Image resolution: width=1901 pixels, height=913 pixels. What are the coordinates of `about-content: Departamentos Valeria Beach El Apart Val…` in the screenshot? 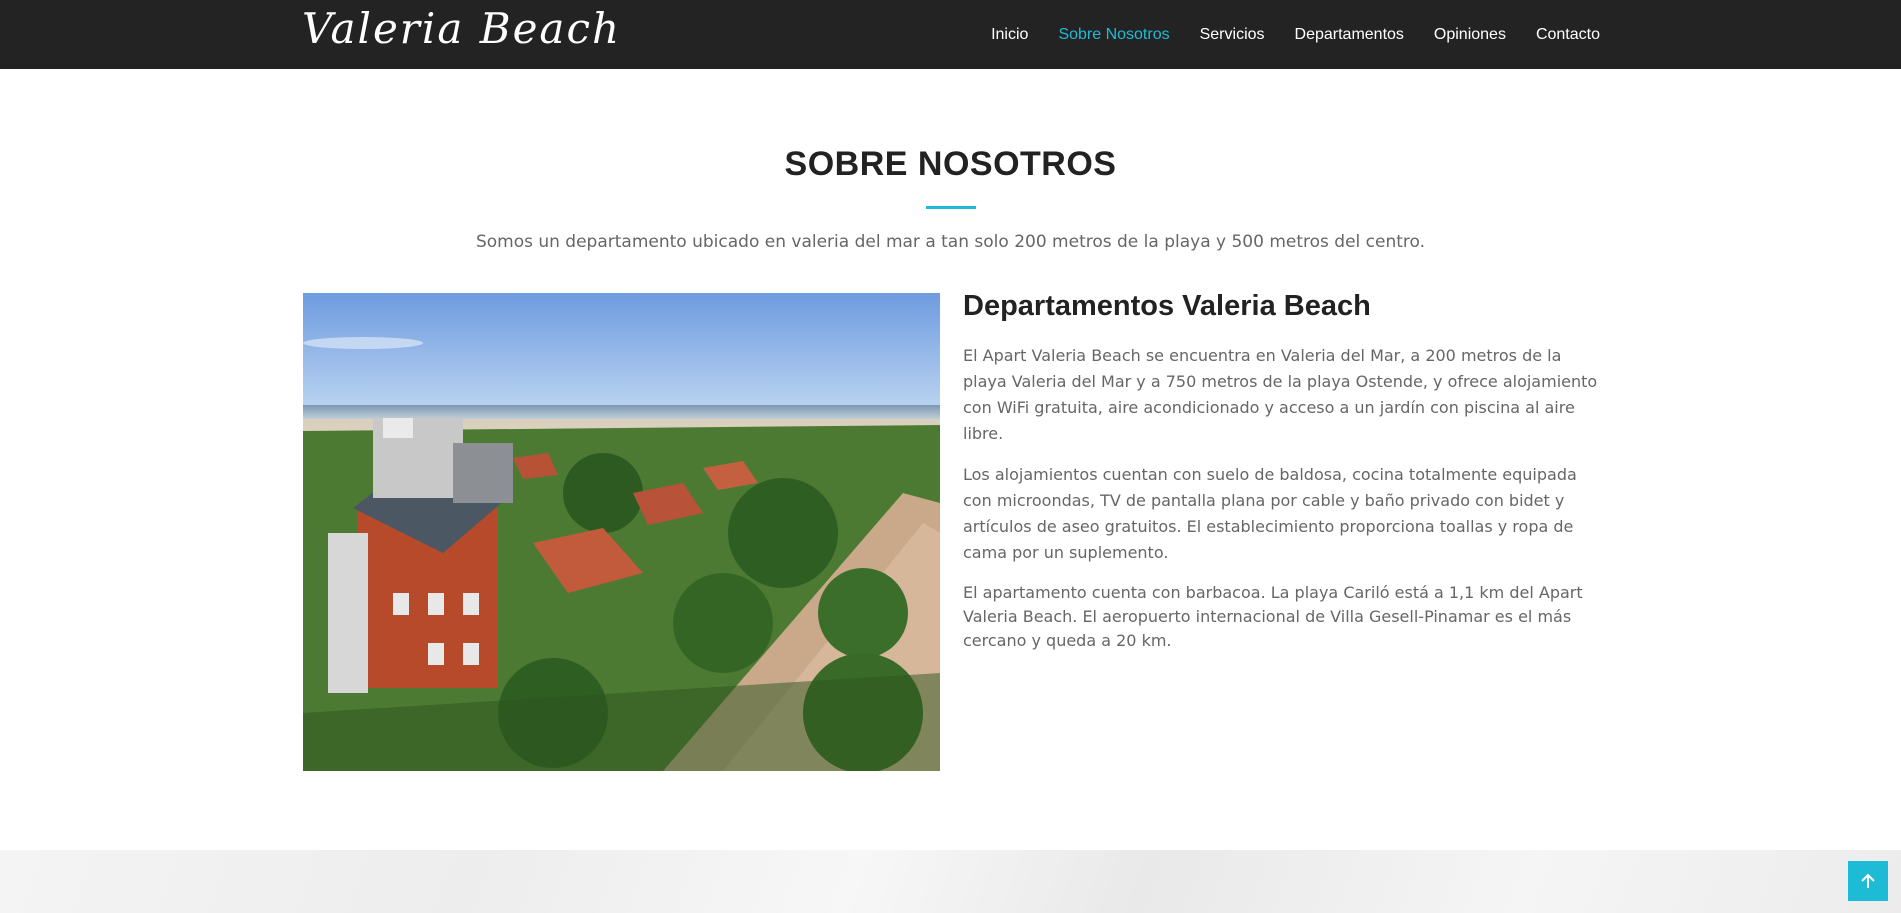 It's located at (1283, 479).